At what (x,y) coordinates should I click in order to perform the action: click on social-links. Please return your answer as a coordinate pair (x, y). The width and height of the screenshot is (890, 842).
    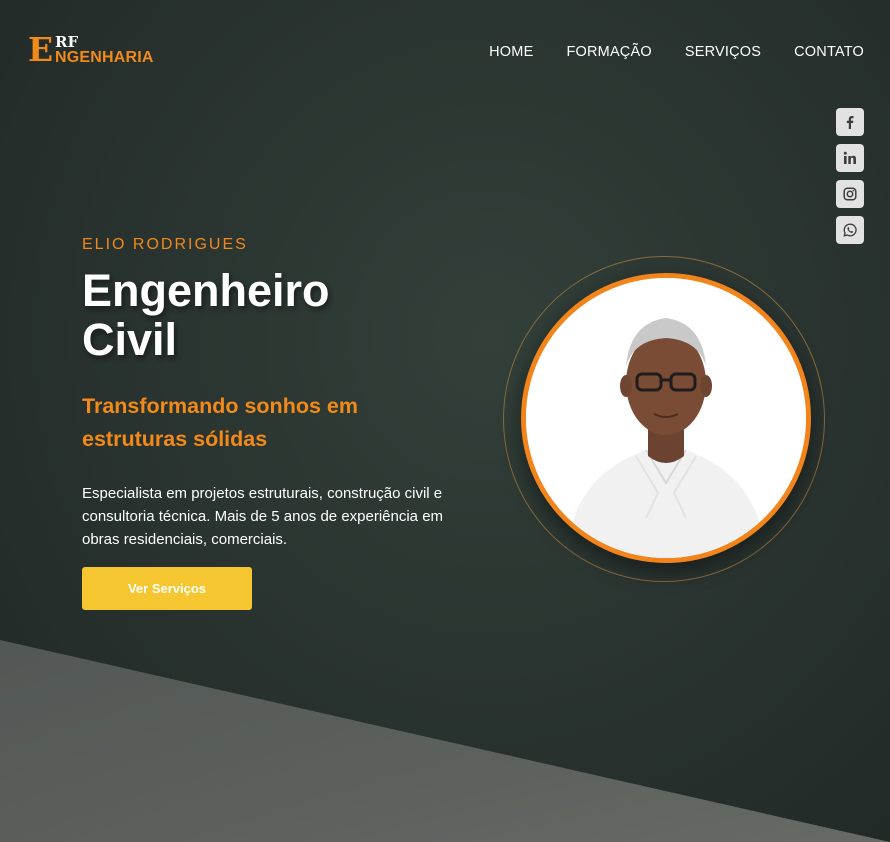
    Looking at the image, I should click on (850, 176).